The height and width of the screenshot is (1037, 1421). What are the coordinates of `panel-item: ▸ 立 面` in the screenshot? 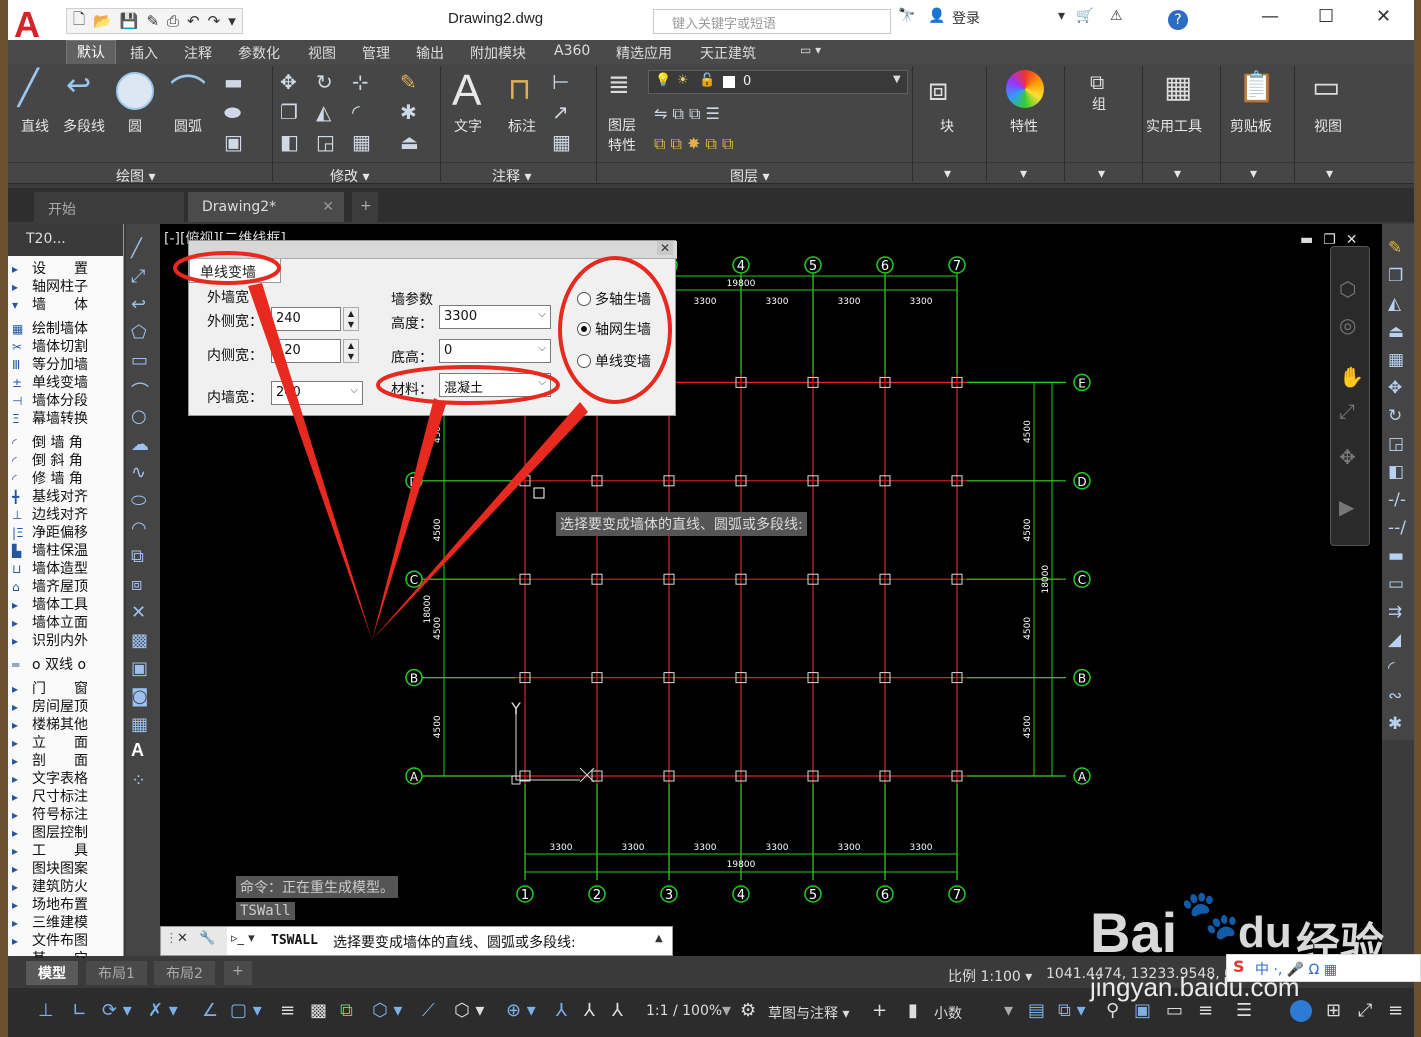 It's located at (50, 743).